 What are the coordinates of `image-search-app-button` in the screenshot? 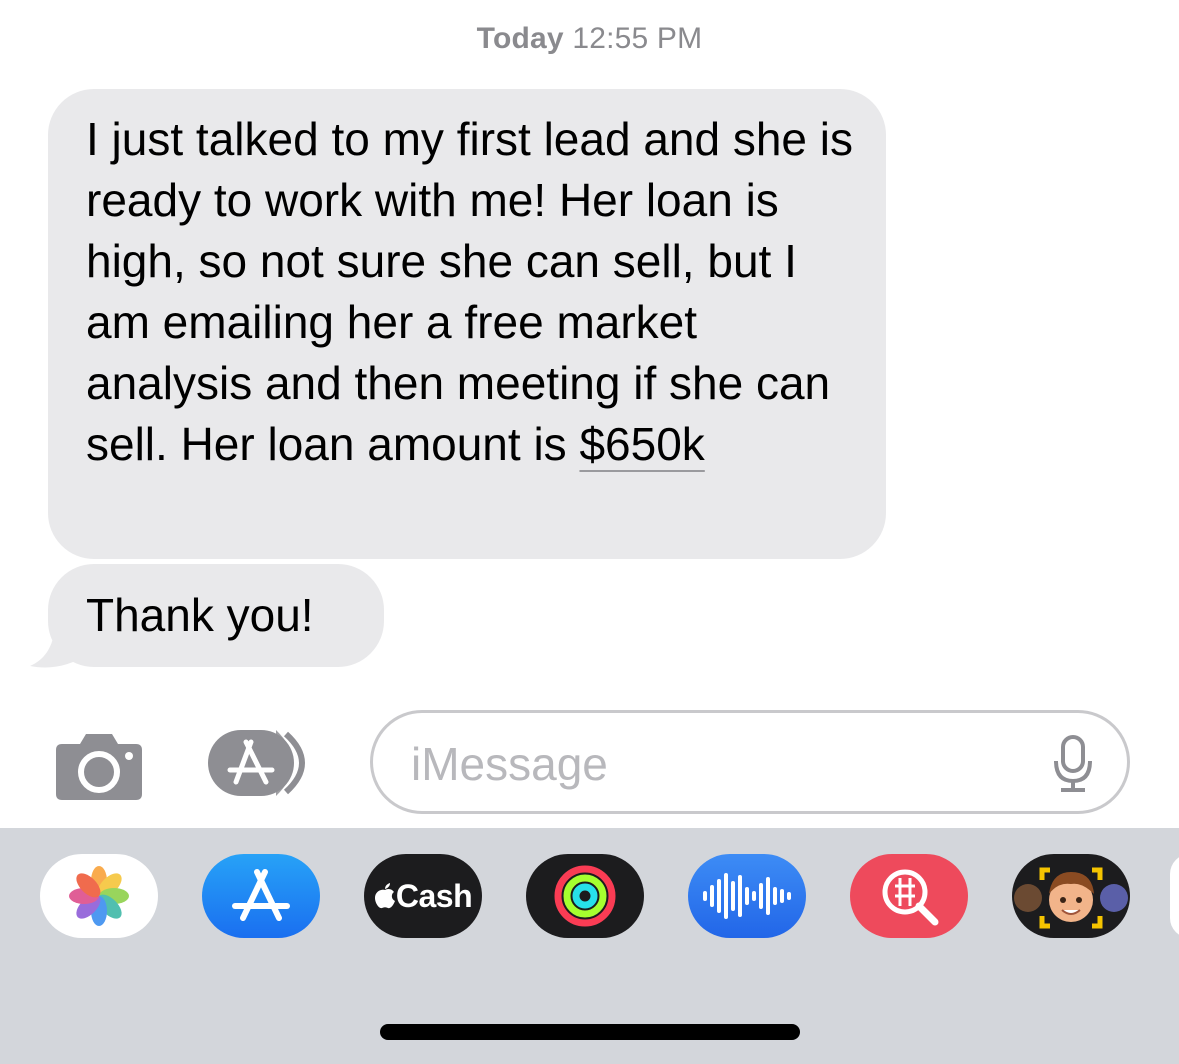 It's located at (909, 896).